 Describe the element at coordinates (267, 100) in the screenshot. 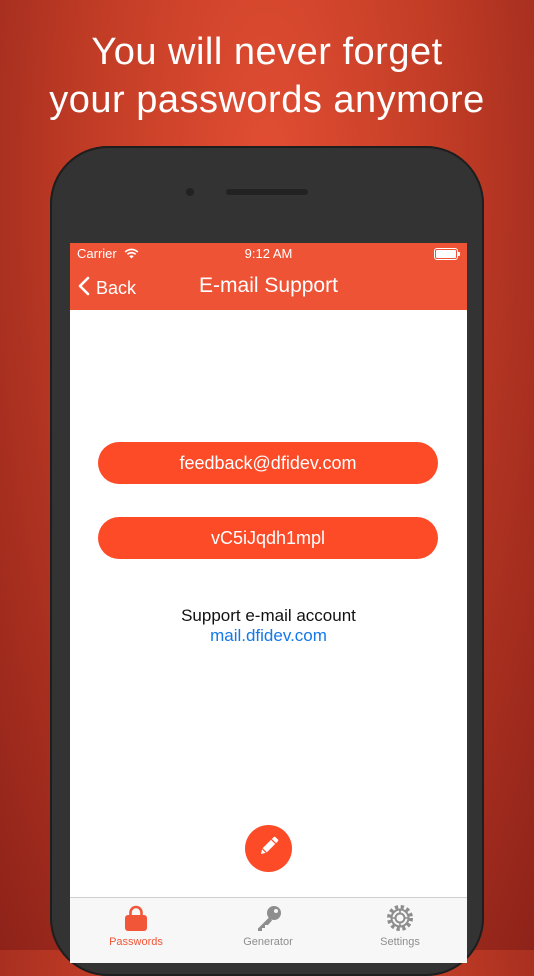

I see `headline-line-2: your passwords anymore` at that location.